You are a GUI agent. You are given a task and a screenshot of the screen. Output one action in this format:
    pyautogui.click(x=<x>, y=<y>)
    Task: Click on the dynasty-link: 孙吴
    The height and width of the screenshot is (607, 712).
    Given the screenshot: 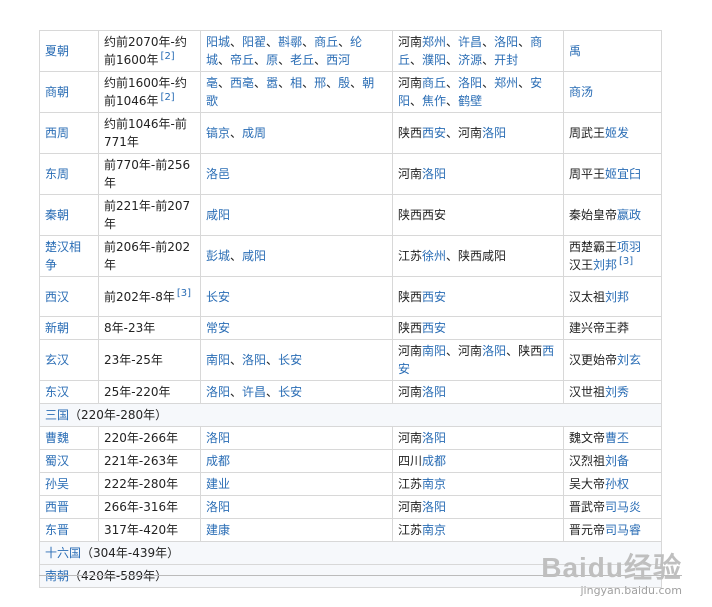 What is the action you would take?
    pyautogui.click(x=57, y=484)
    